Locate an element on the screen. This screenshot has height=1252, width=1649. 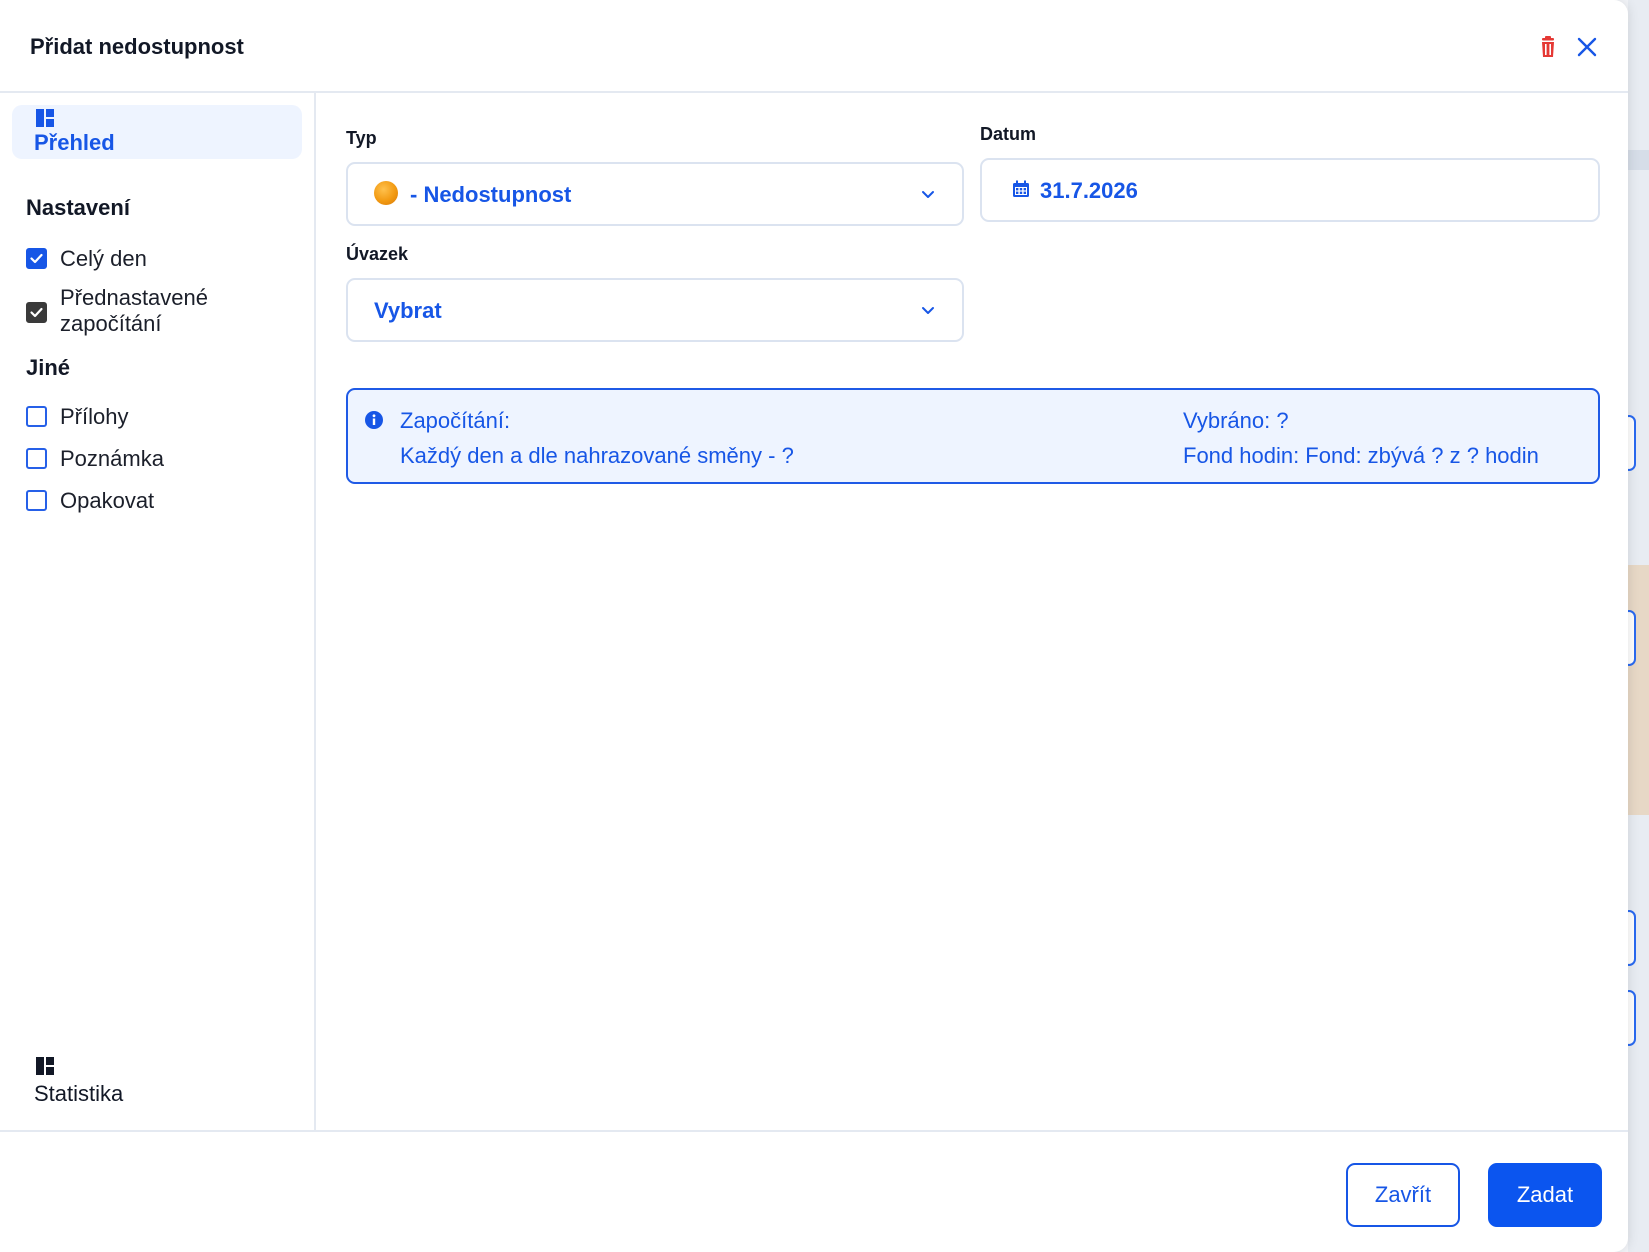
type-label: Typ is located at coordinates (361, 138).